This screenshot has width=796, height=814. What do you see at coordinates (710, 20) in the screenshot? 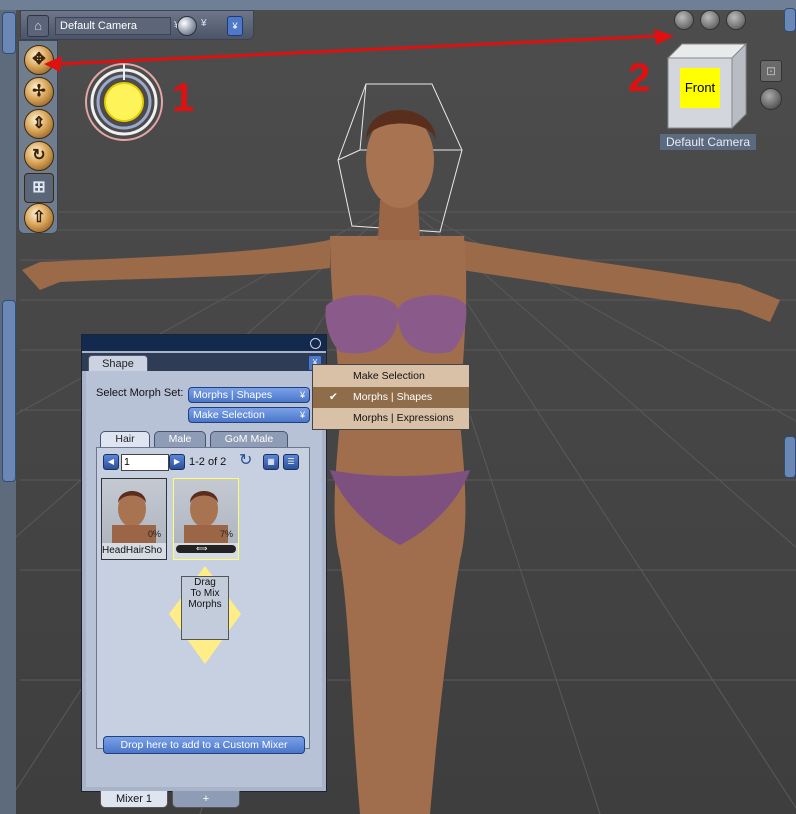
I see `orbit-small-icon` at bounding box center [710, 20].